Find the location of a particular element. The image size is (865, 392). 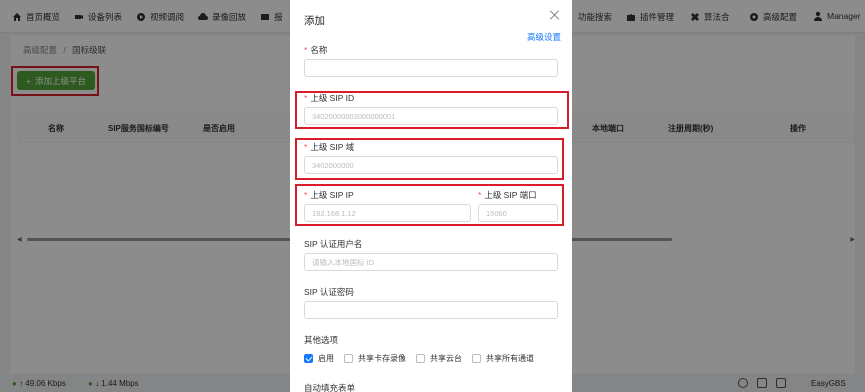

highlight-sip-domain is located at coordinates (429, 159).